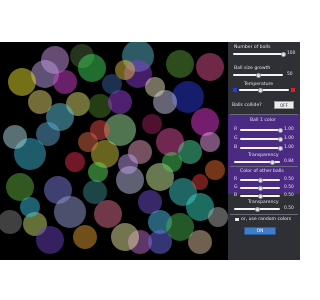 The image size is (320, 300). What do you see at coordinates (280, 139) in the screenshot?
I see `ball1-g-thumb` at bounding box center [280, 139].